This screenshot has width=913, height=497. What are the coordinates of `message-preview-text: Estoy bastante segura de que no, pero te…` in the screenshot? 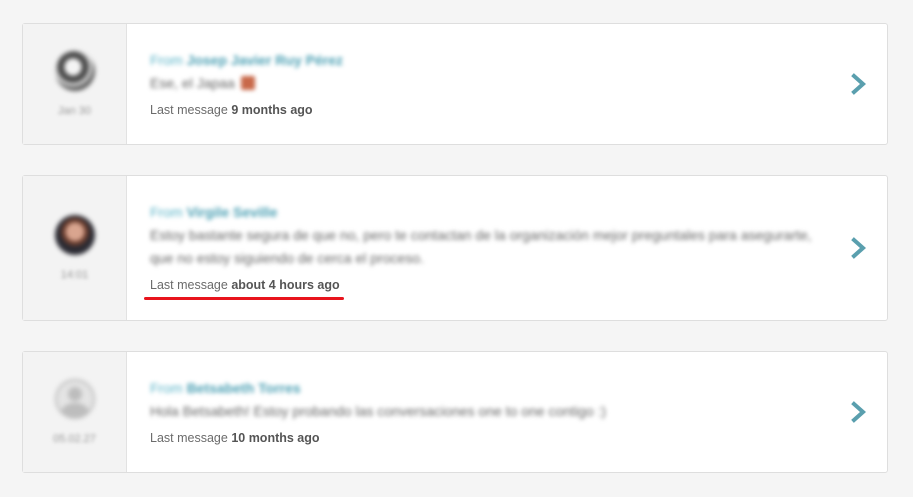 It's located at (481, 246).